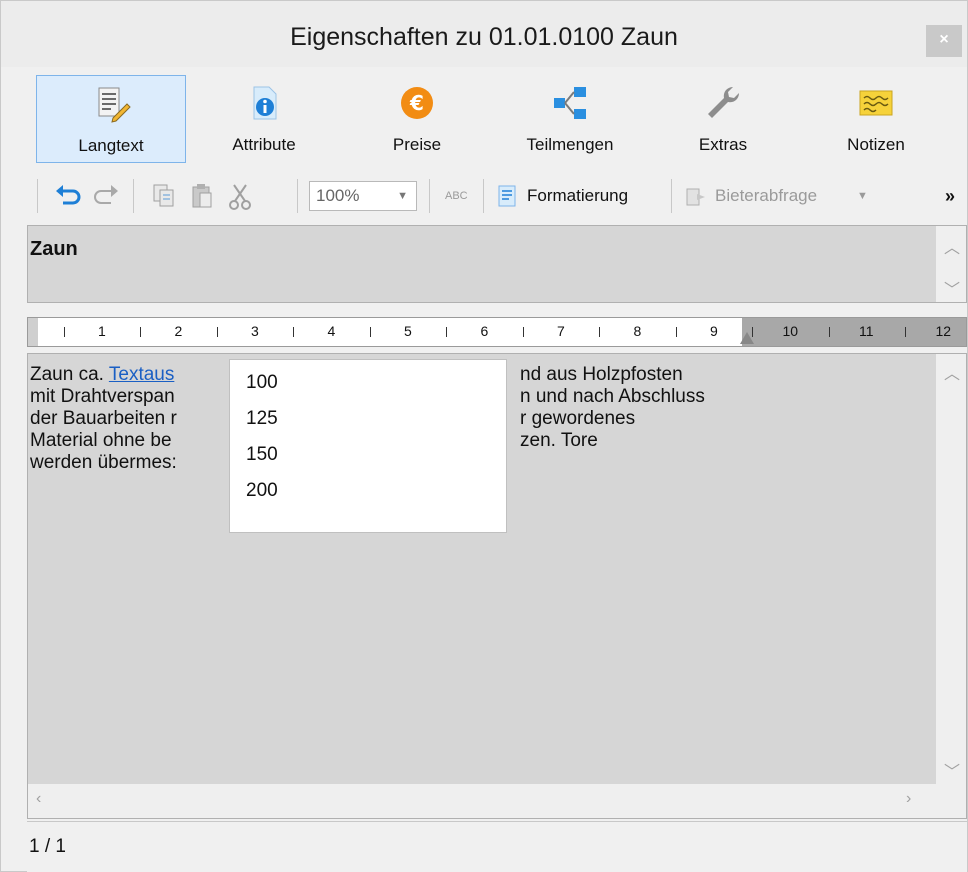  What do you see at coordinates (408, 331) in the screenshot?
I see `ruler-number: 5` at bounding box center [408, 331].